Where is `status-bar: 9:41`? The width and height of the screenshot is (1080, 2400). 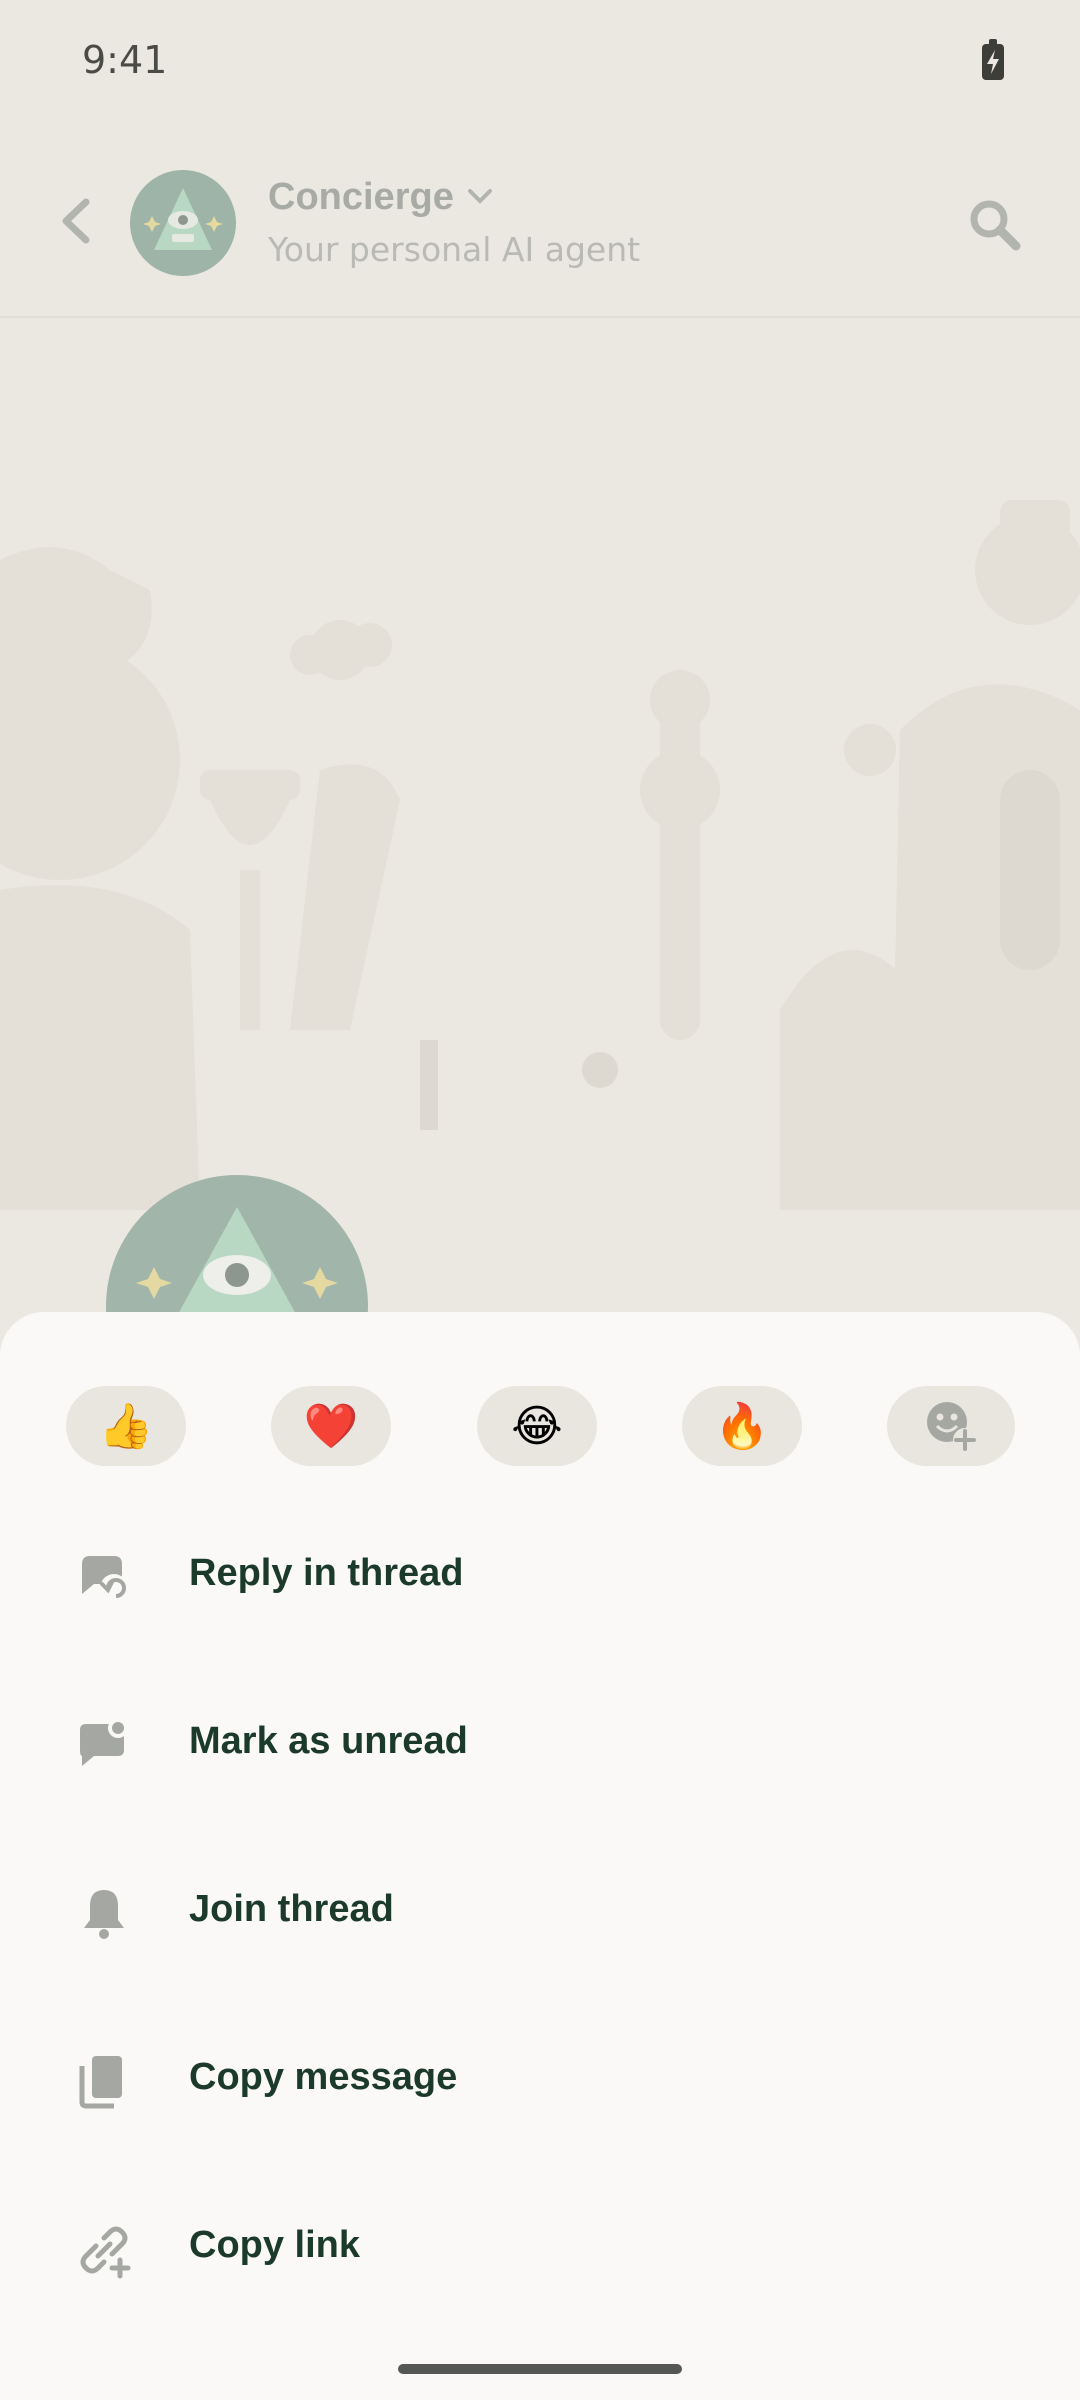
status-bar: 9:41 is located at coordinates (540, 63).